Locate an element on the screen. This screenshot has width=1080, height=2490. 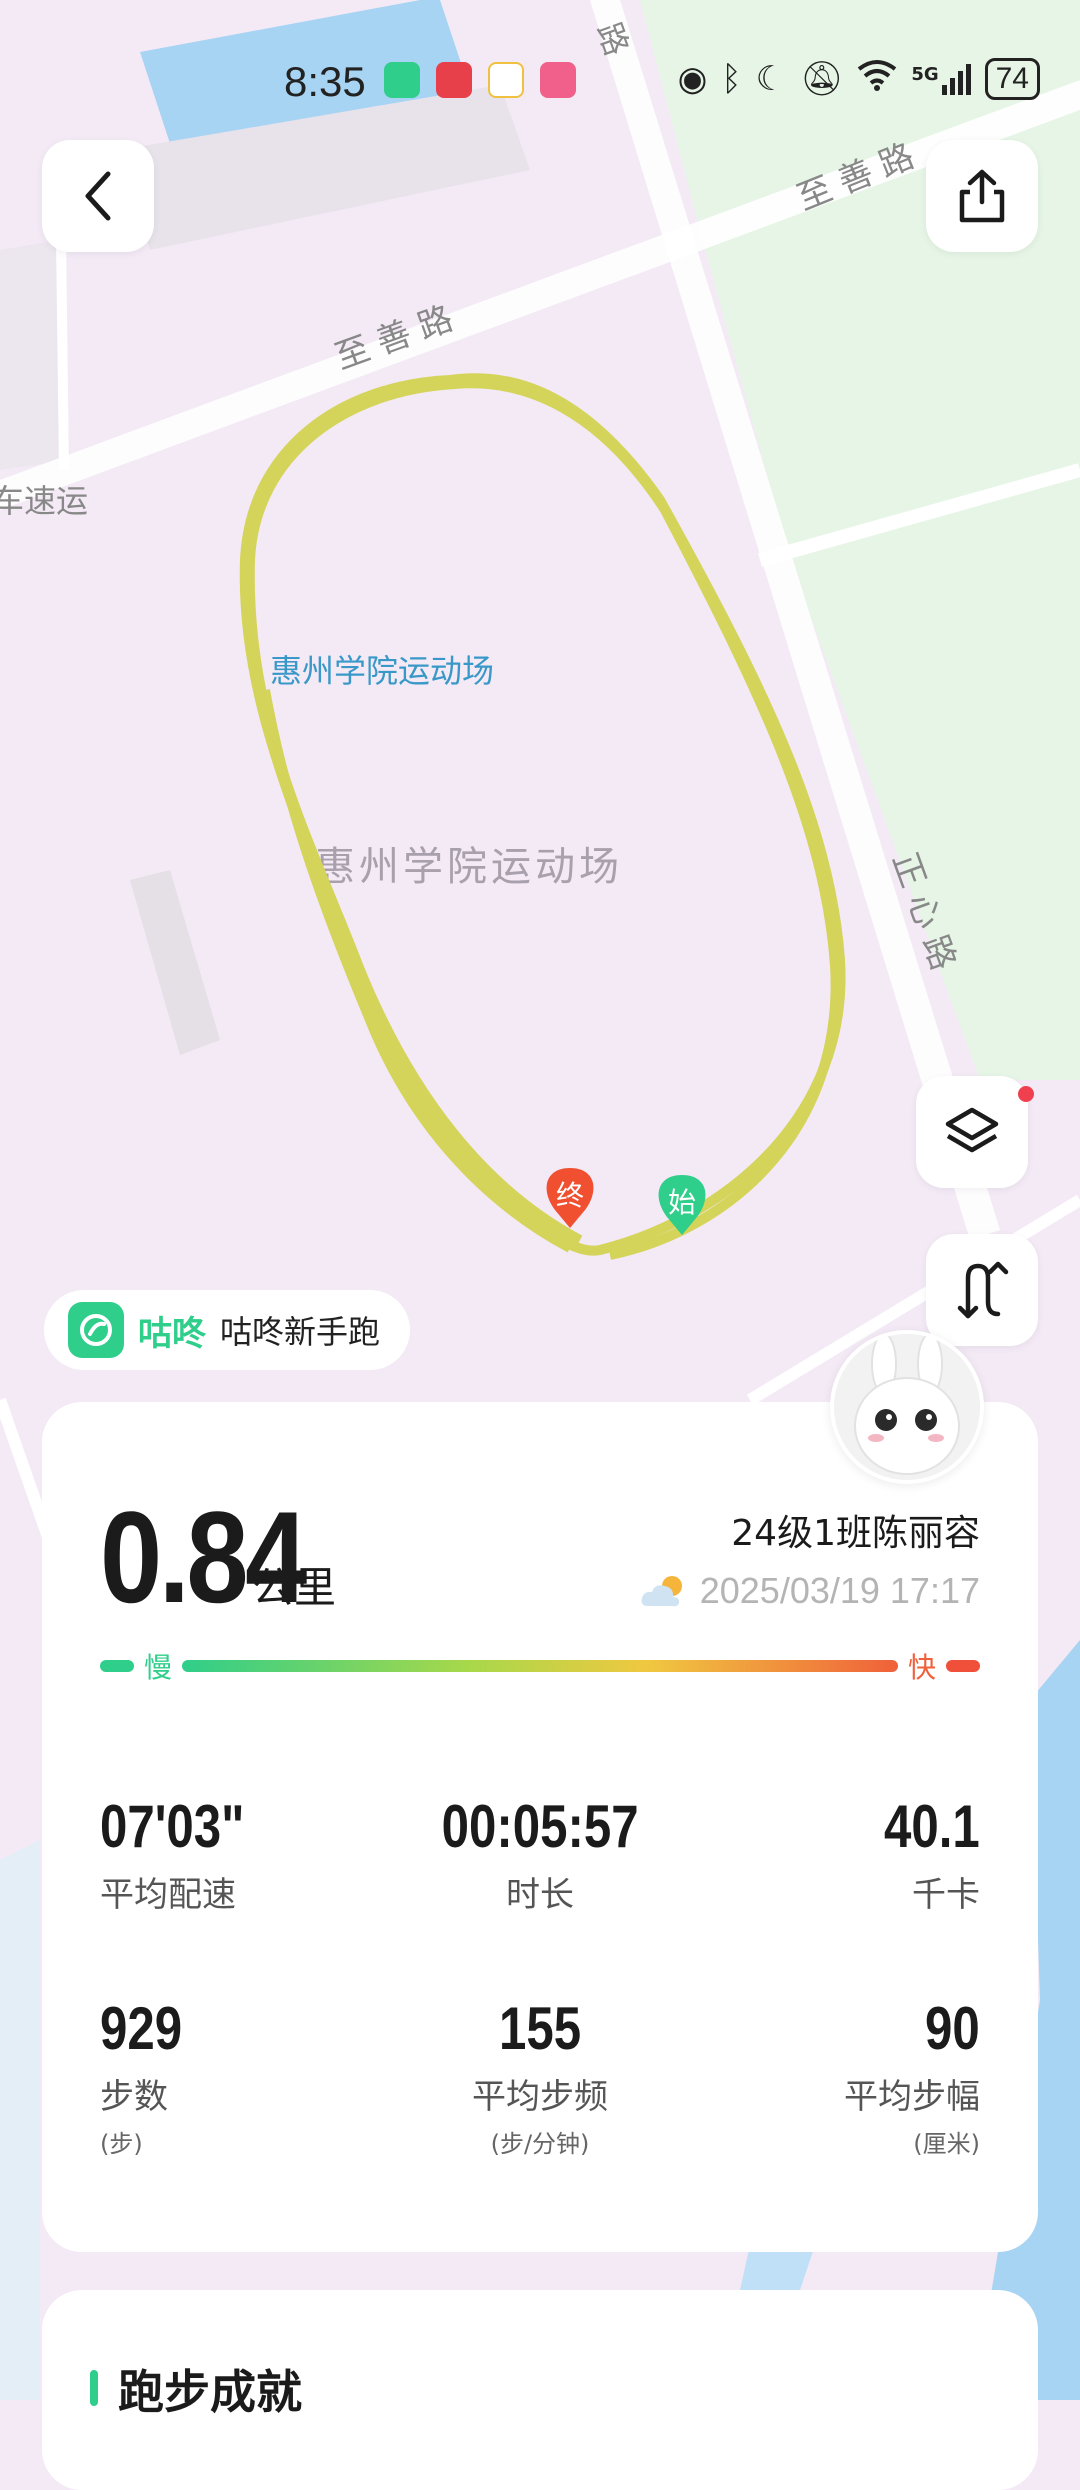
brand-pill: 咕咚 咕咚新手跑 is located at coordinates (227, 1330).